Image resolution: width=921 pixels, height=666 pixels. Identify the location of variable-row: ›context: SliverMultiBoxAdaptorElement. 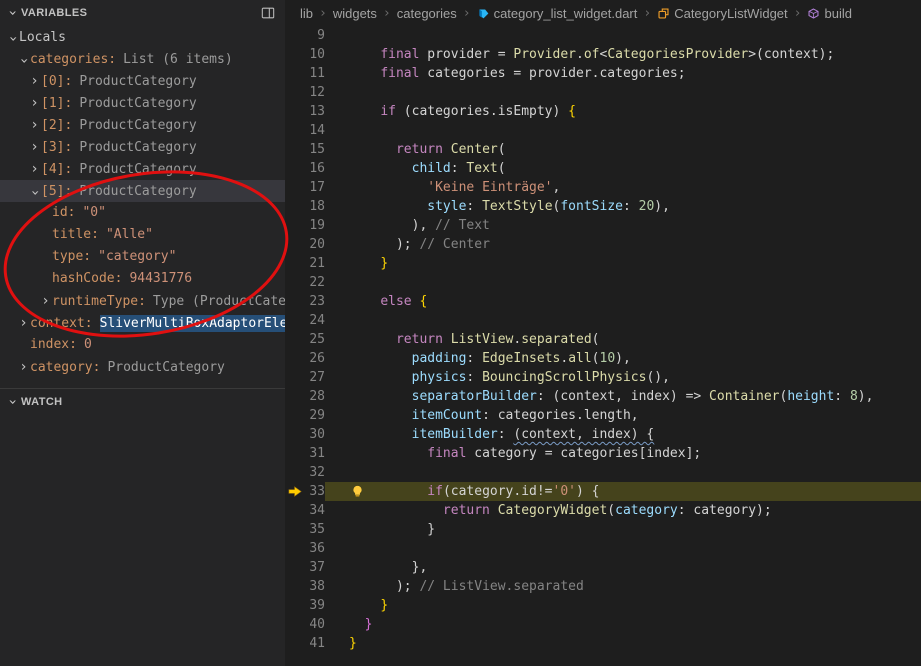
(142, 323).